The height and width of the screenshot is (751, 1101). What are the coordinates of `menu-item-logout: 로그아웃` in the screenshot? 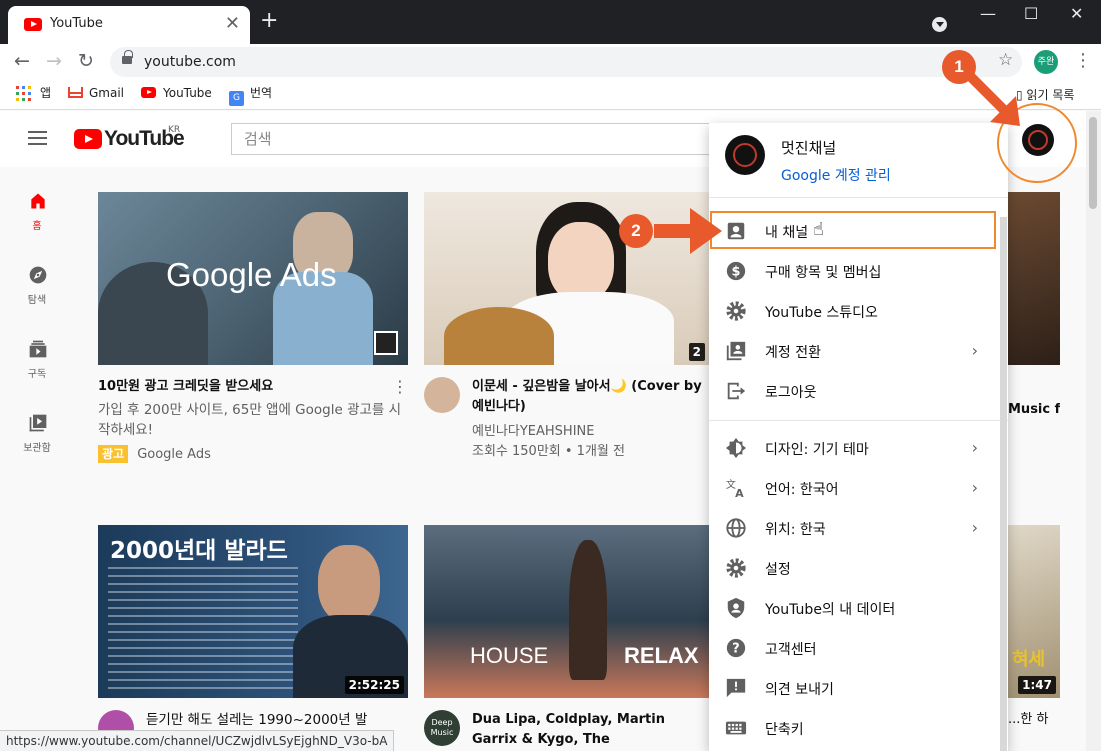 It's located at (858, 391).